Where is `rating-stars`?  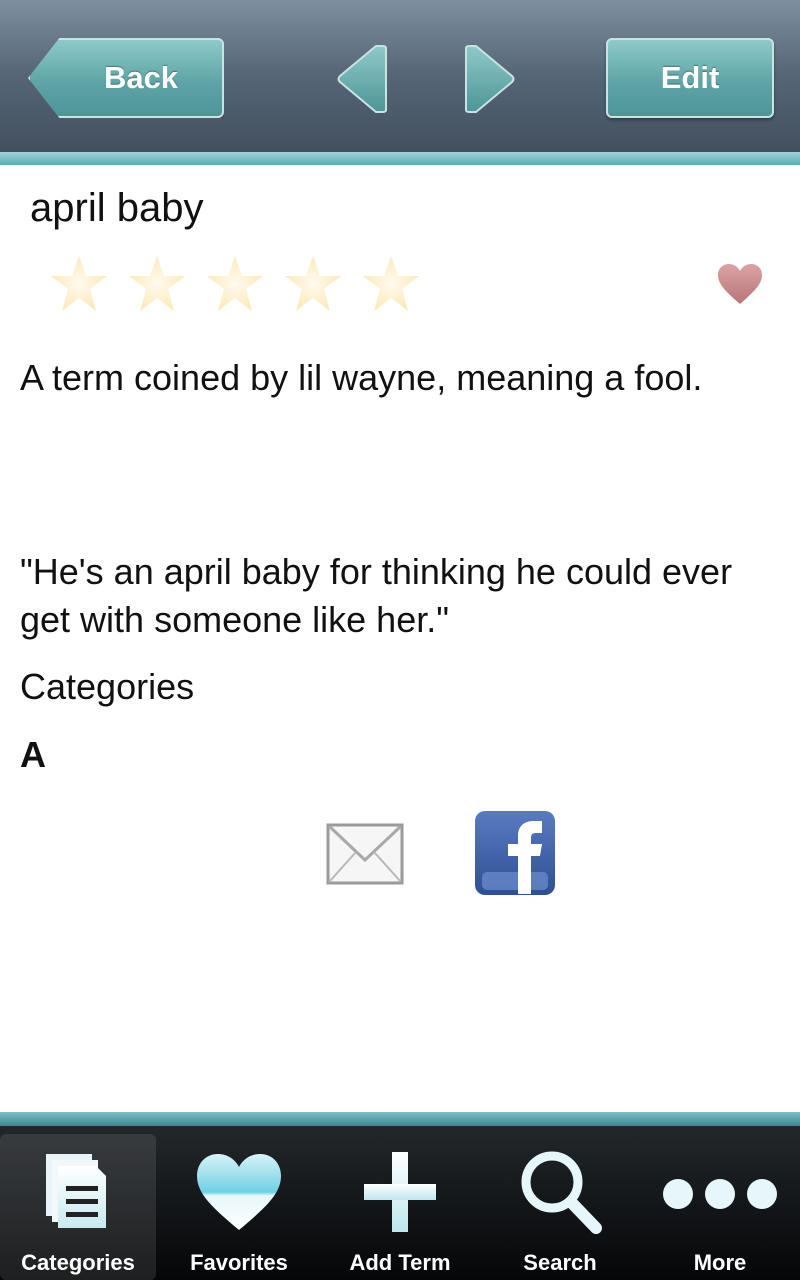 rating-stars is located at coordinates (235, 286).